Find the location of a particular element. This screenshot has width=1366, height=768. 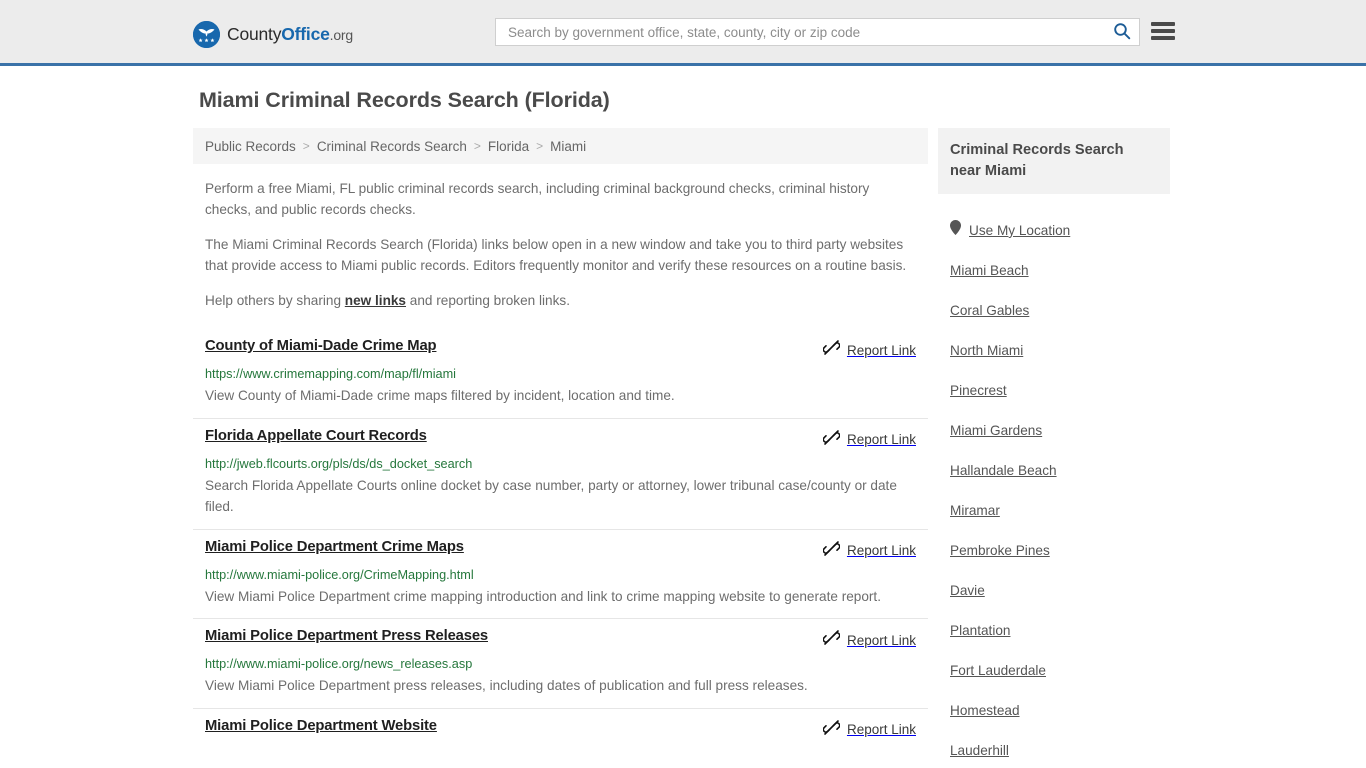

result-title-link: Miami Police Department Crime Maps is located at coordinates (334, 547).